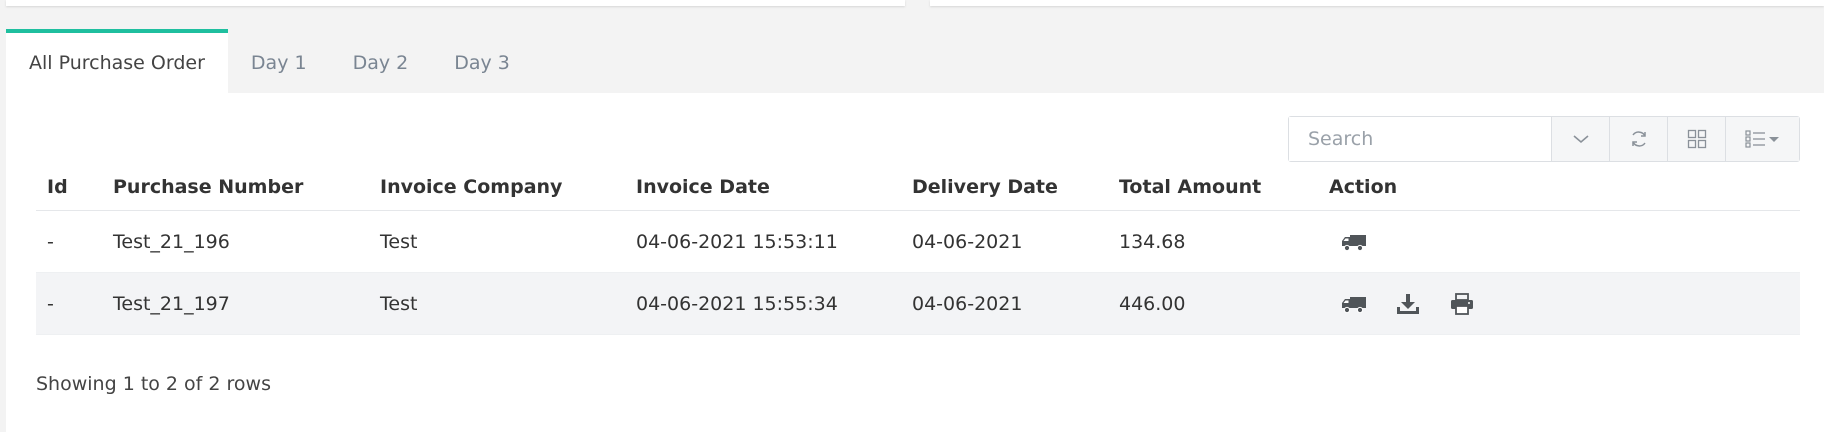 The width and height of the screenshot is (1824, 432). I want to click on tab-day-3: Day 3, so click(482, 61).